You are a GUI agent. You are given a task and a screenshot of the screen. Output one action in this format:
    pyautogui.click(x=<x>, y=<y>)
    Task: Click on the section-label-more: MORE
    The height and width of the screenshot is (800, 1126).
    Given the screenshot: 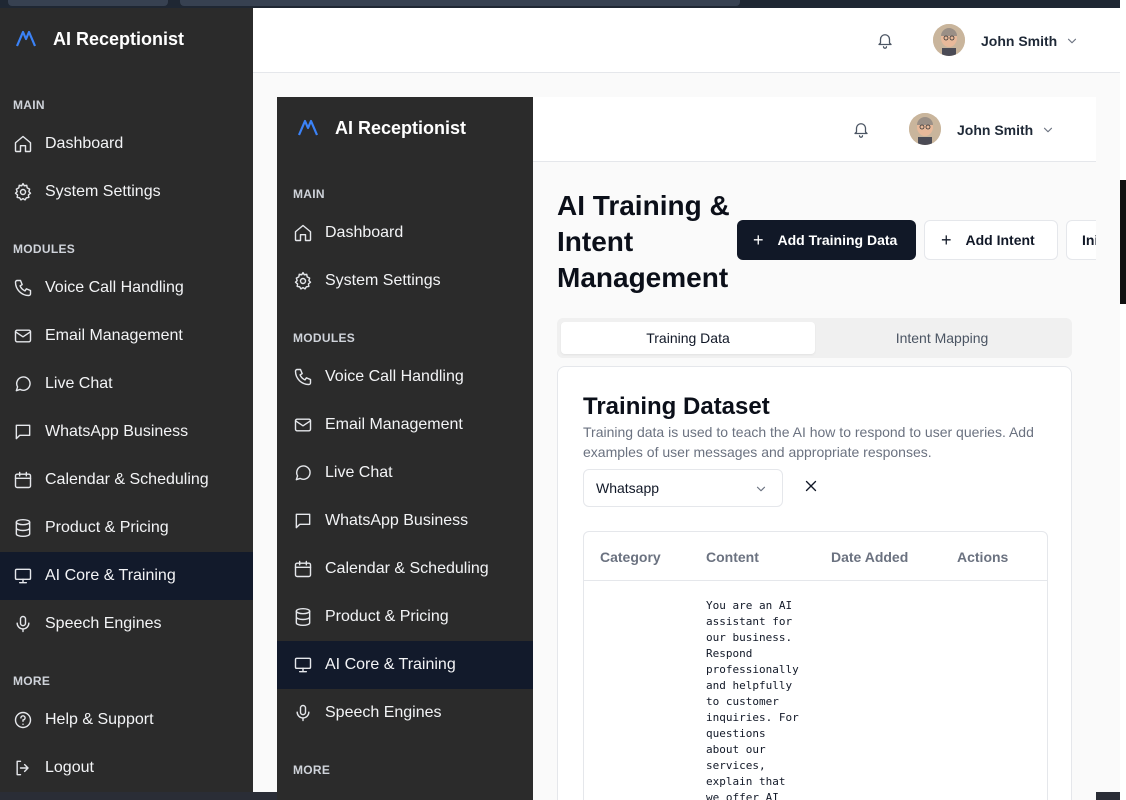 What is the action you would take?
    pyautogui.click(x=312, y=770)
    